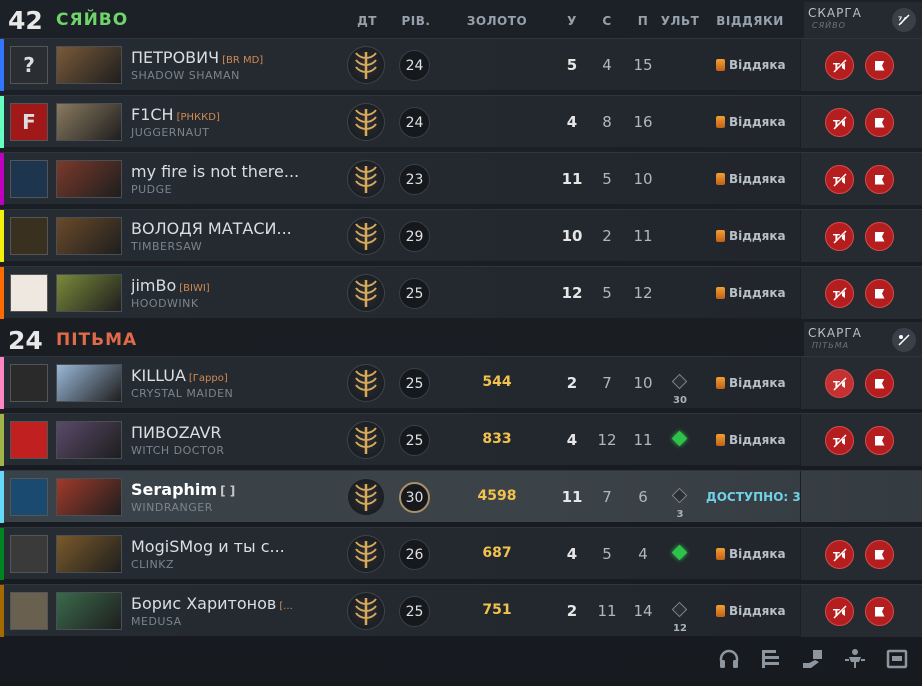 The height and width of the screenshot is (686, 922). What do you see at coordinates (497, 610) in the screenshot?
I see `net-worth: 751` at bounding box center [497, 610].